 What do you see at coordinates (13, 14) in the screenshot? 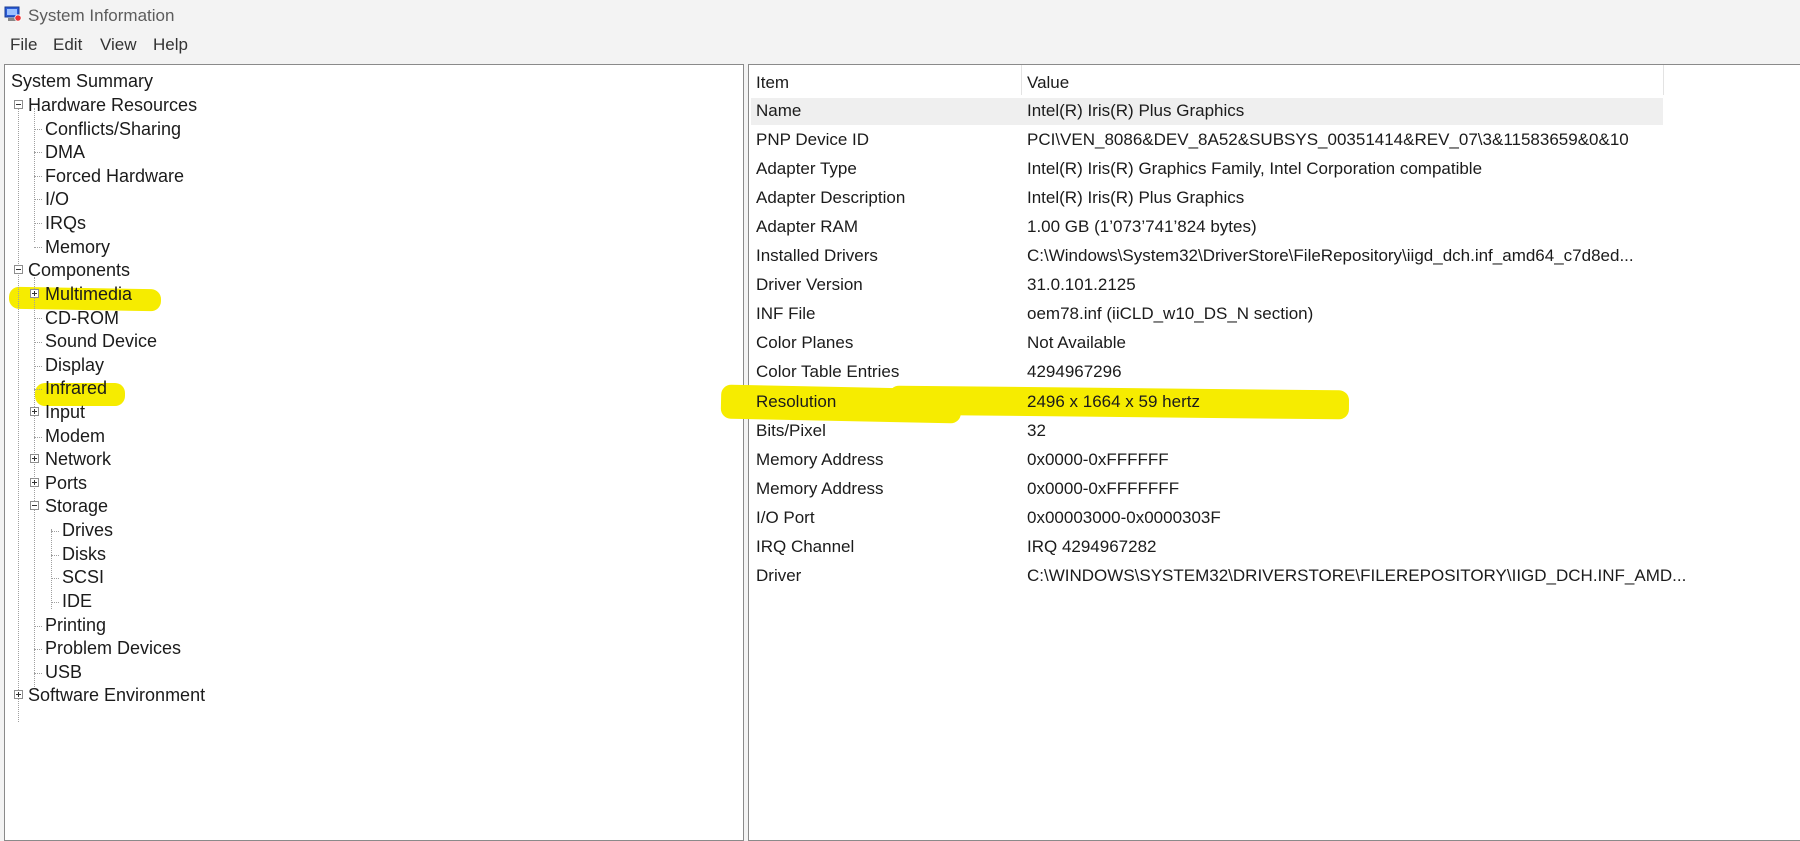
I see `system-information-icon` at bounding box center [13, 14].